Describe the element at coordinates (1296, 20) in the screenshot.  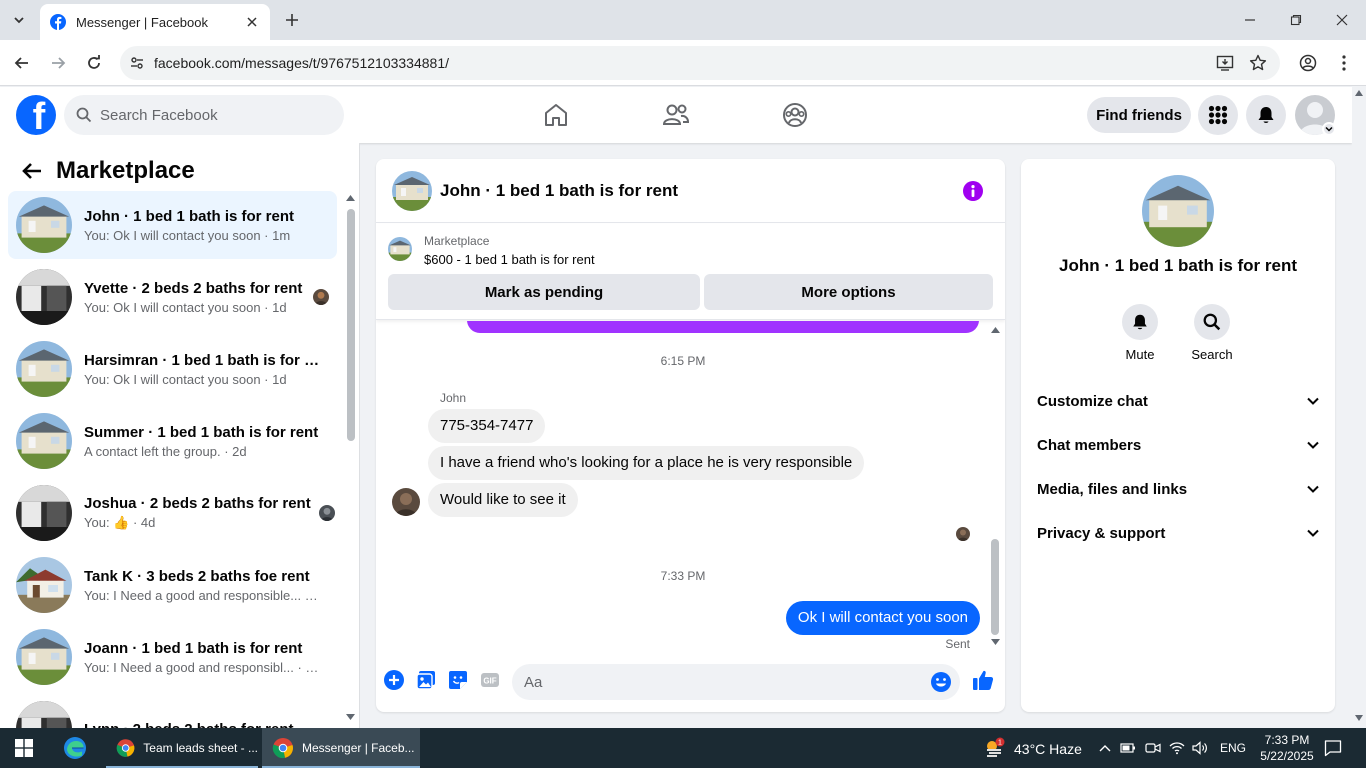
I see `restore-button` at that location.